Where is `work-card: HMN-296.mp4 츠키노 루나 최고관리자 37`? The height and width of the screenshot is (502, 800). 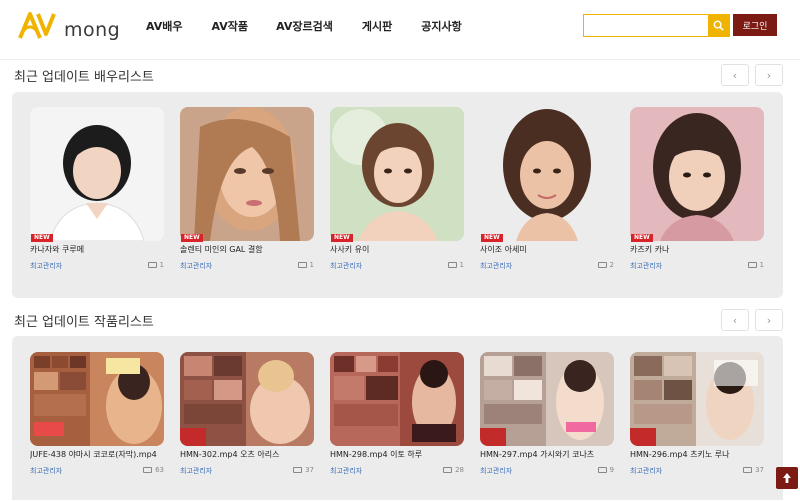 work-card: HMN-296.mp4 츠키노 루나 최고관리자 37 is located at coordinates (697, 427).